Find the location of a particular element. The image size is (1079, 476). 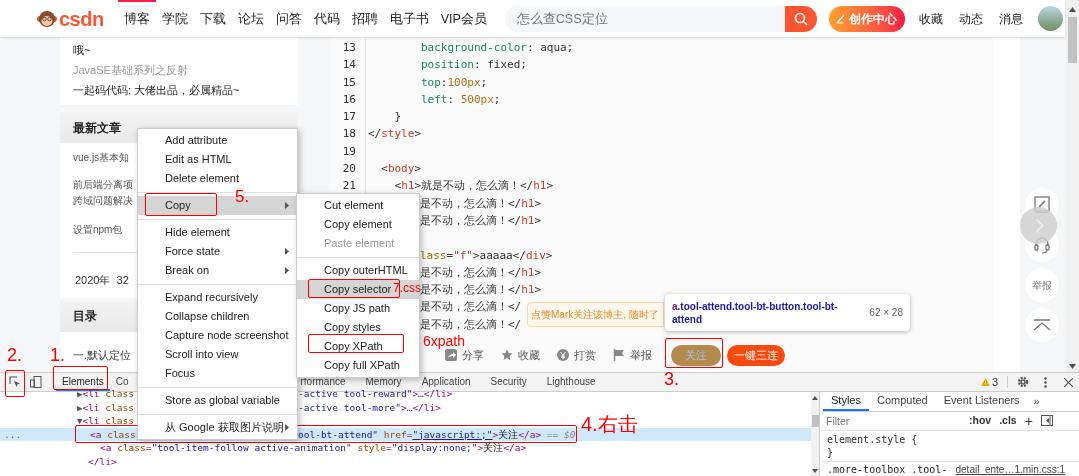

search-field: 怎么查CSS定位 is located at coordinates (644, 18).